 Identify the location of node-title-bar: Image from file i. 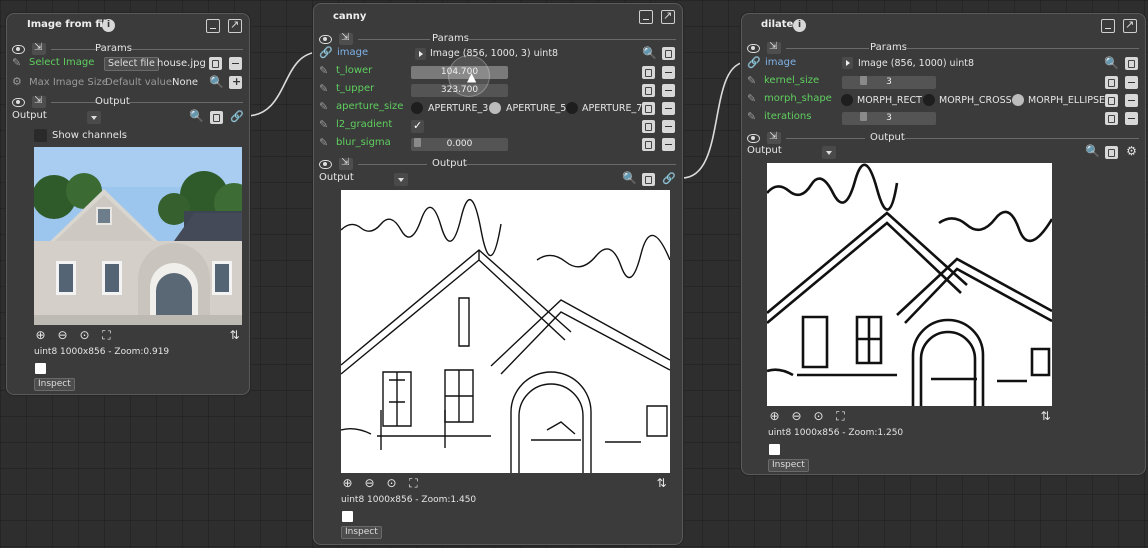
(128, 25).